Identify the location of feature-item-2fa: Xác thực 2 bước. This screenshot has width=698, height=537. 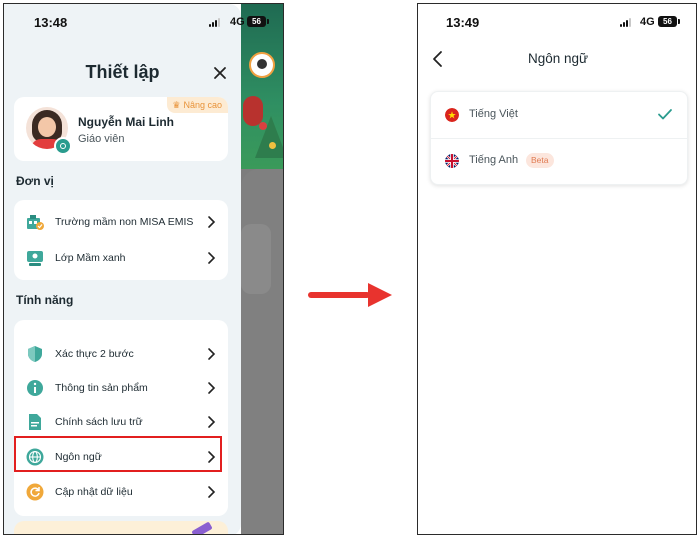
(121, 354).